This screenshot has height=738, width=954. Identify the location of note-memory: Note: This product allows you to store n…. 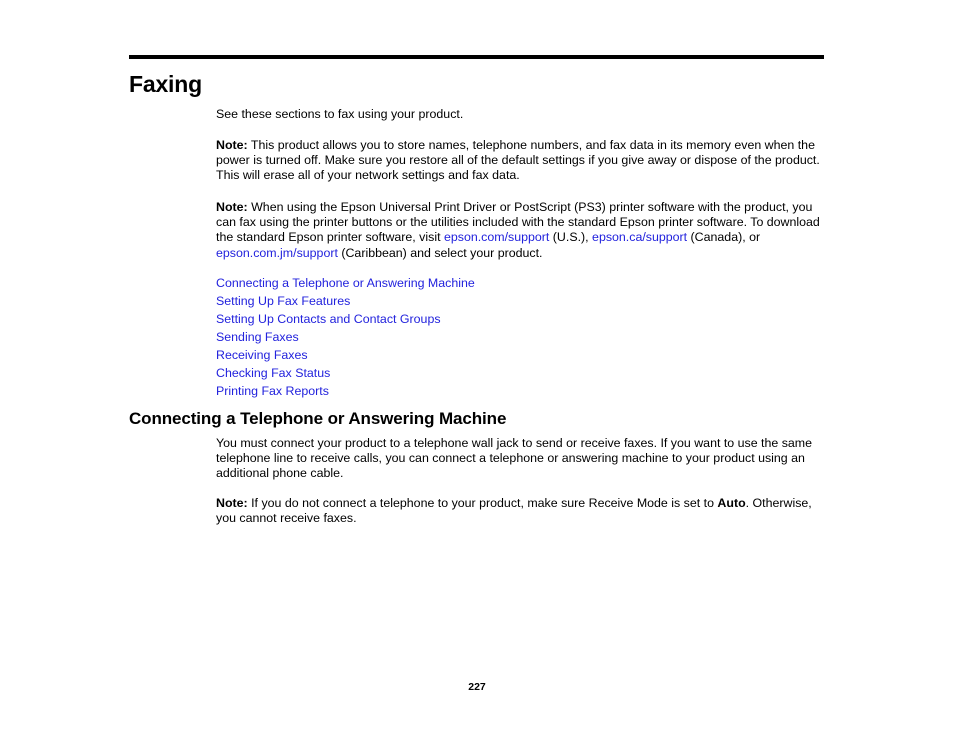
(520, 161).